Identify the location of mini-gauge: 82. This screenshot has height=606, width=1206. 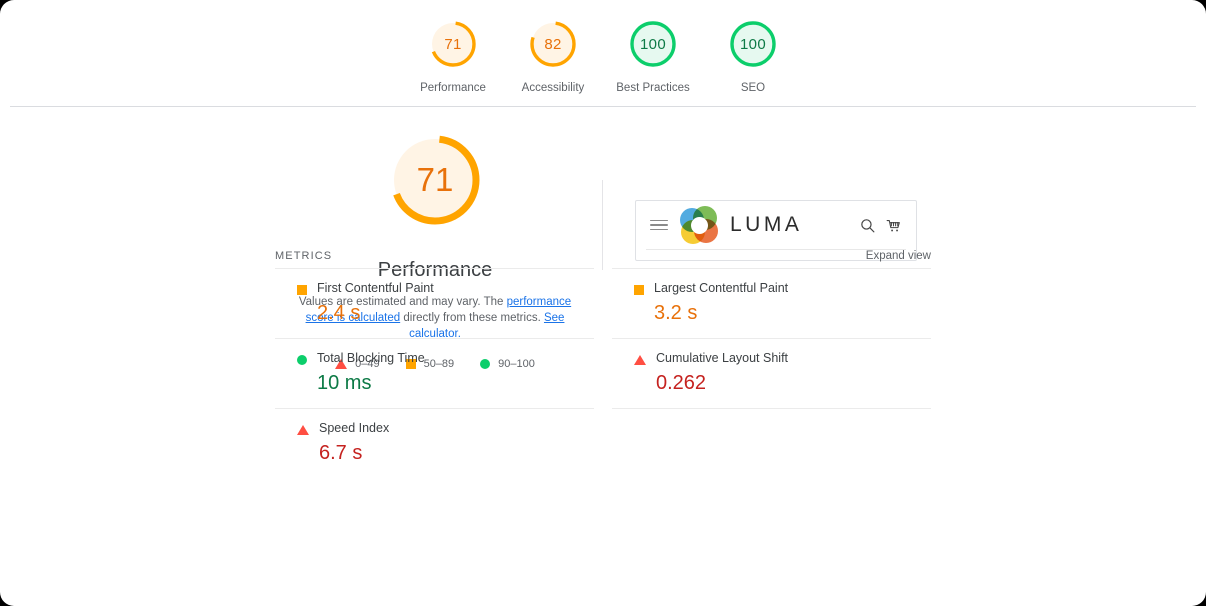
(553, 44).